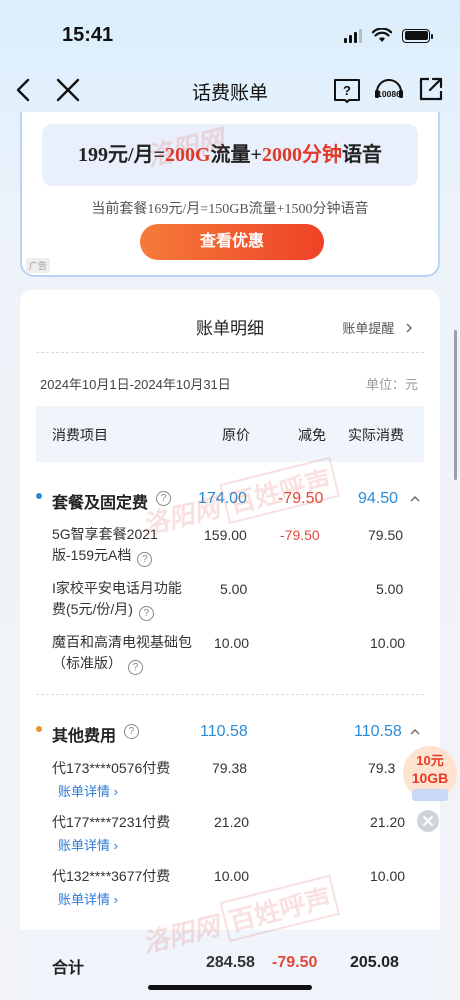  I want to click on line-item-actual: 79.3, so click(382, 768).